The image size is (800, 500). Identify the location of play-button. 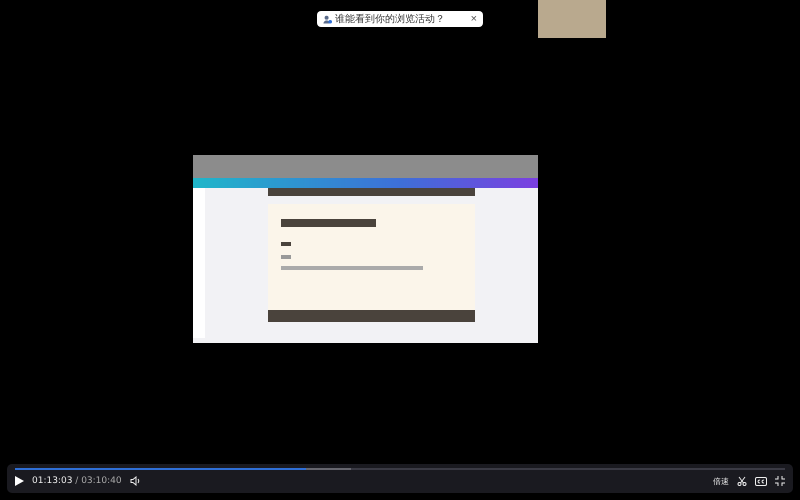
(19, 481).